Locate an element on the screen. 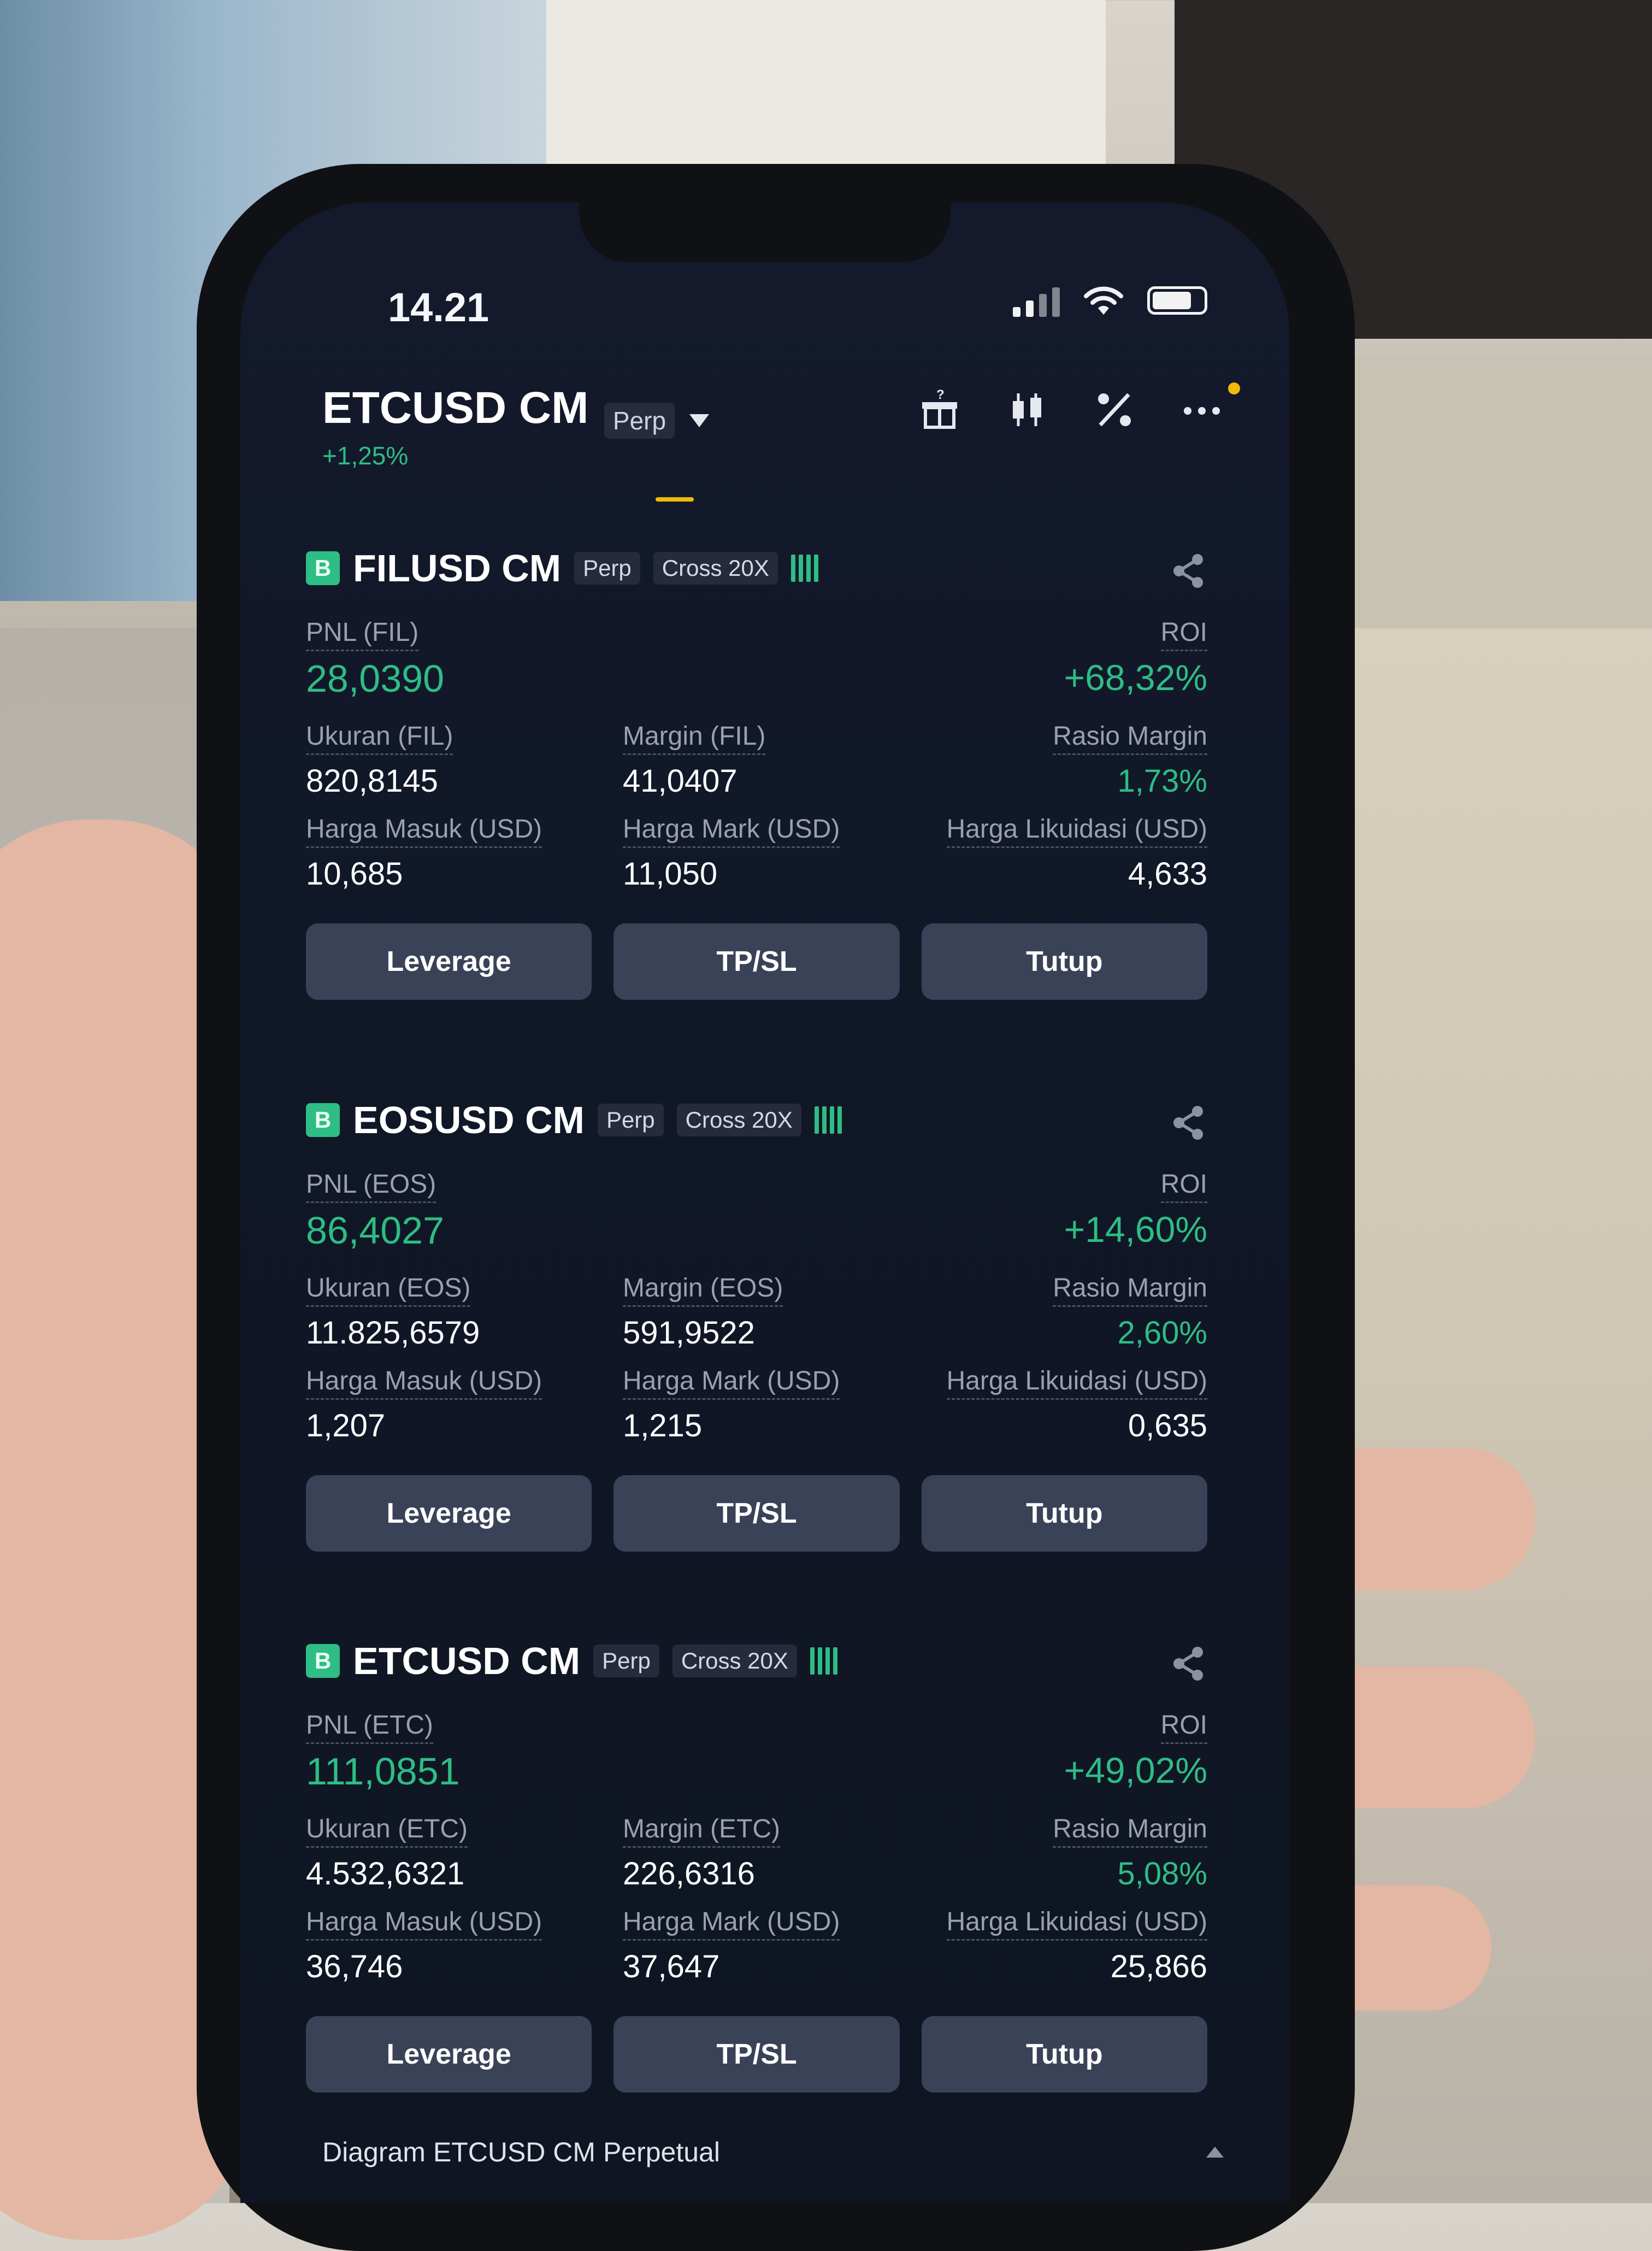  mark-price-value: 11,050 is located at coordinates (670, 874).